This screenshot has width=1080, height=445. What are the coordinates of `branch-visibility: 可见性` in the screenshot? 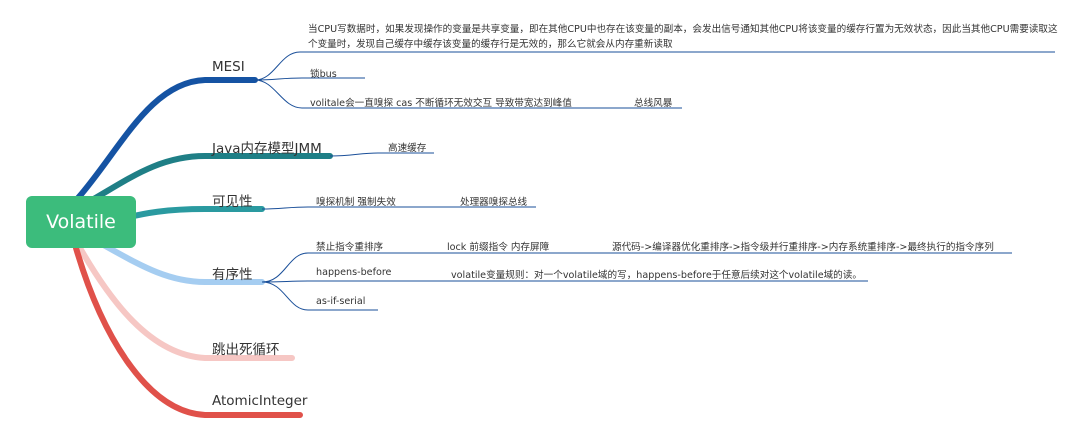 It's located at (232, 200).